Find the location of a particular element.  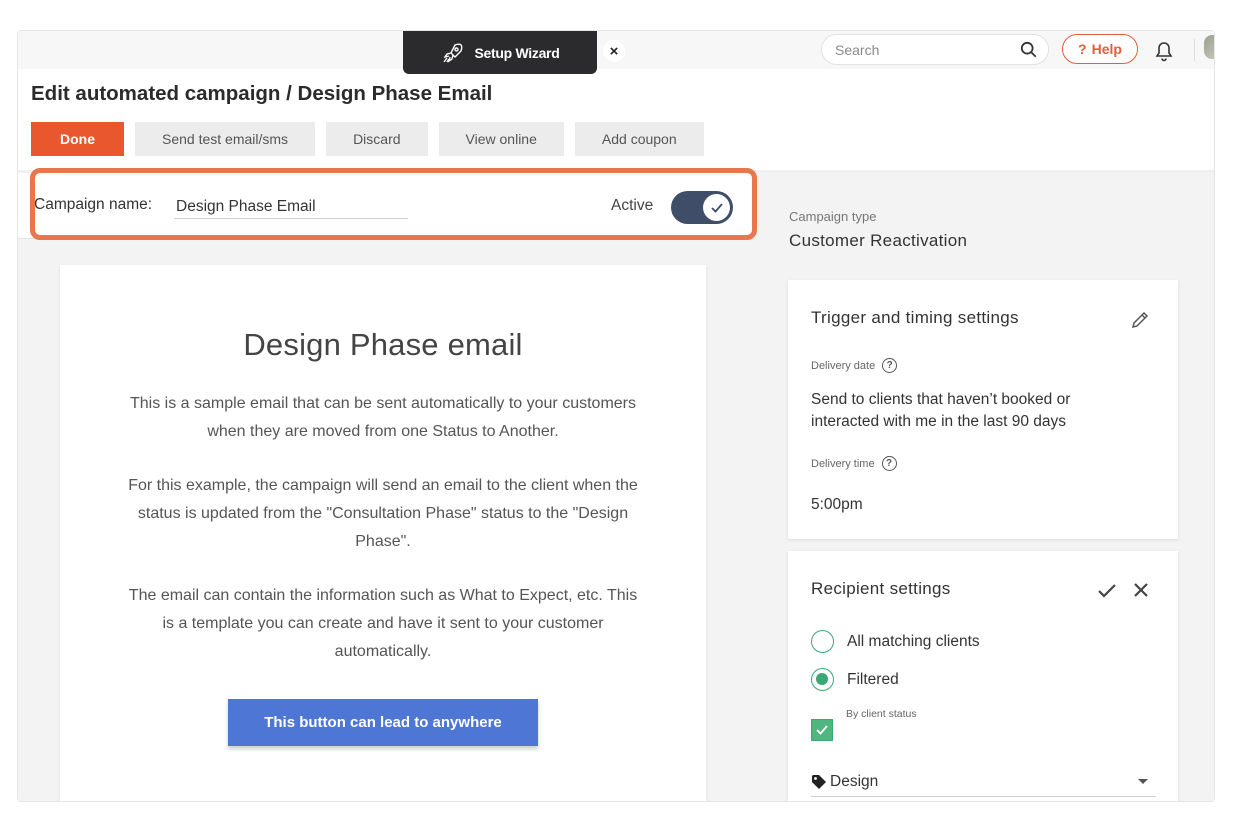

delivery-date-label-row: Delivery date ? is located at coordinates (854, 365).